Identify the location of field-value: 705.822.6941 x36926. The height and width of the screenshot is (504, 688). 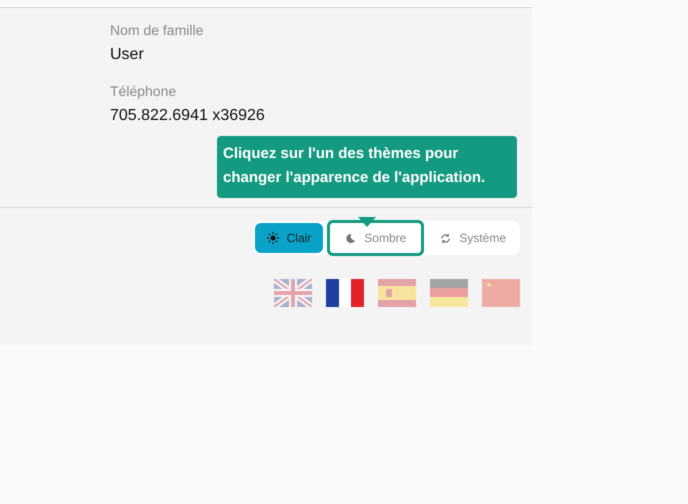
(187, 116).